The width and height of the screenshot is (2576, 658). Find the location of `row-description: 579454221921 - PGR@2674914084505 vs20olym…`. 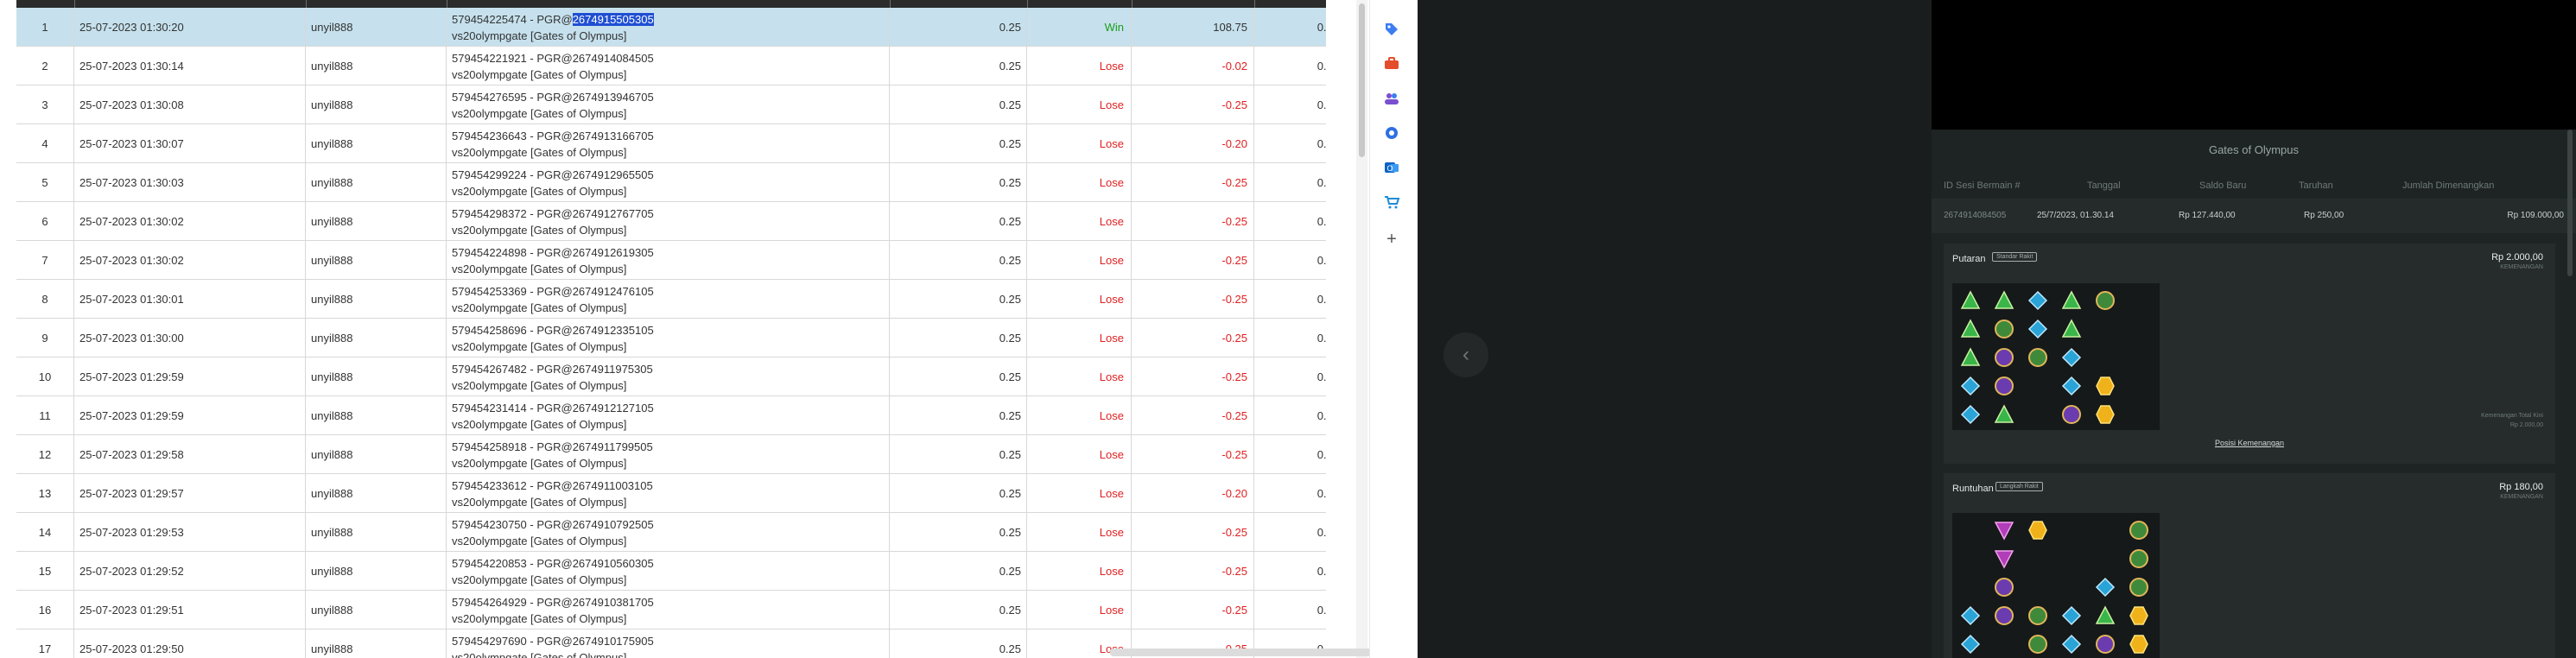

row-description: 579454221921 - PGR@2674914084505 vs20olym… is located at coordinates (668, 66).